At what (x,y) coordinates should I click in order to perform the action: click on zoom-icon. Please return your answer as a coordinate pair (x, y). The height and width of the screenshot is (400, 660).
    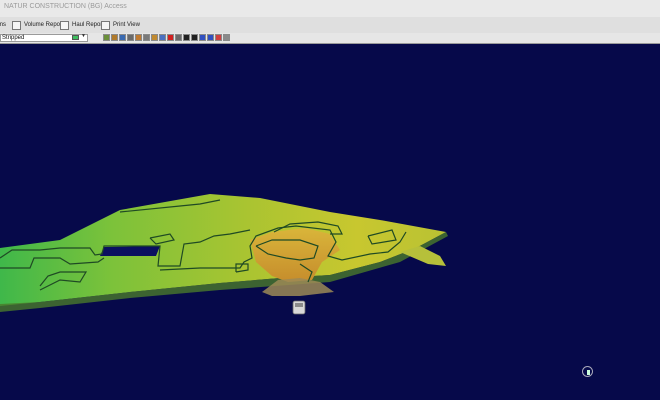
    Looking at the image, I should click on (122, 37).